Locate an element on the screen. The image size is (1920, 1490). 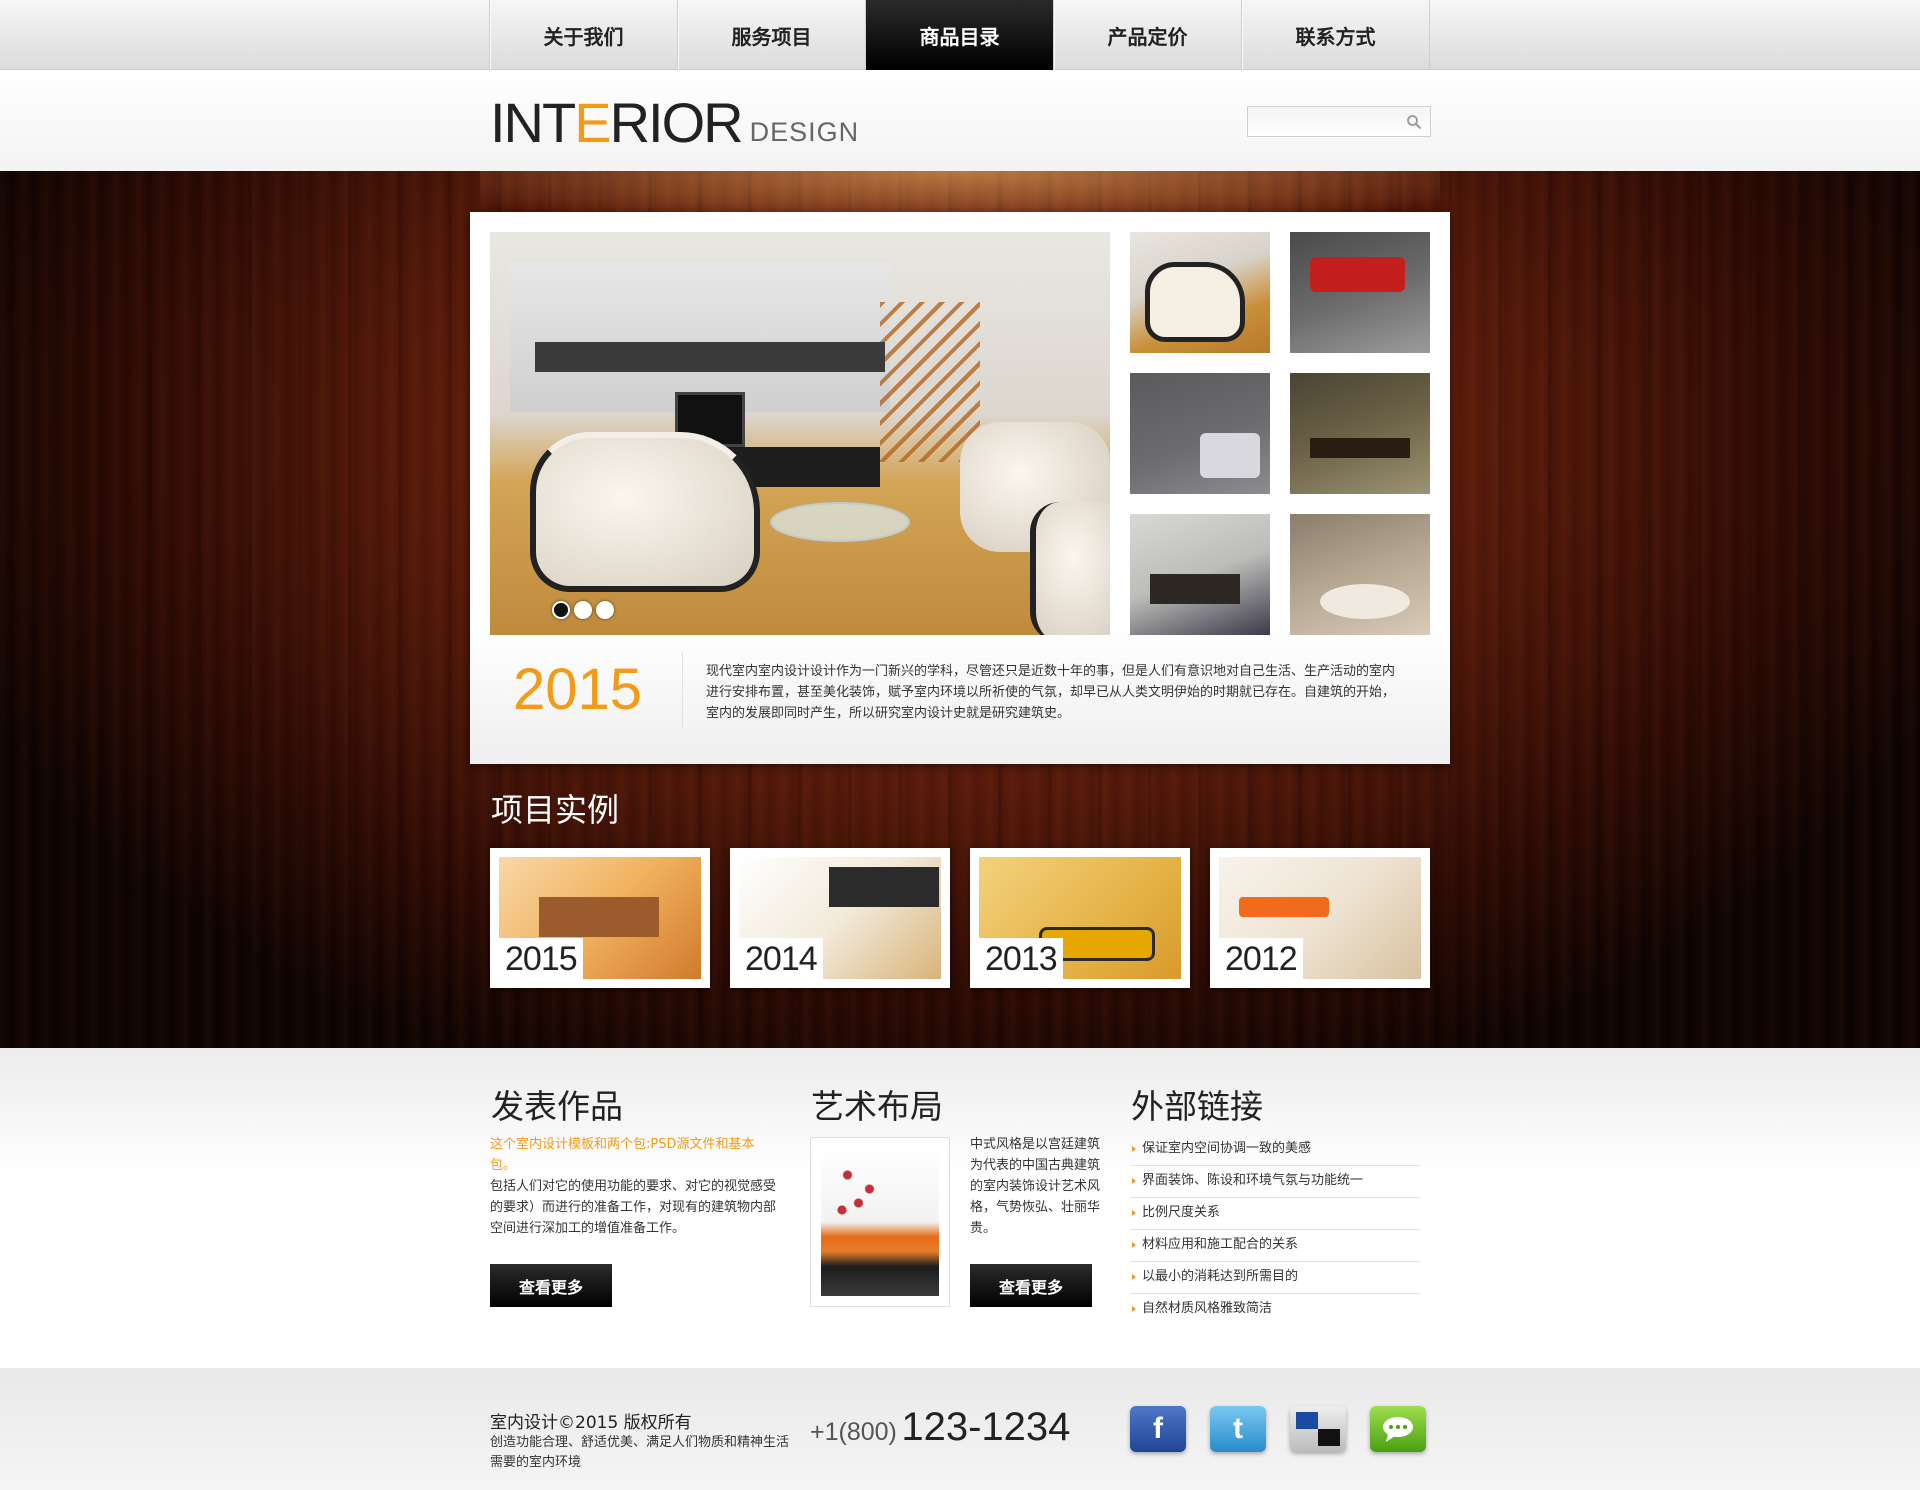
logo: INTERIOR DESIGN is located at coordinates (674, 123).